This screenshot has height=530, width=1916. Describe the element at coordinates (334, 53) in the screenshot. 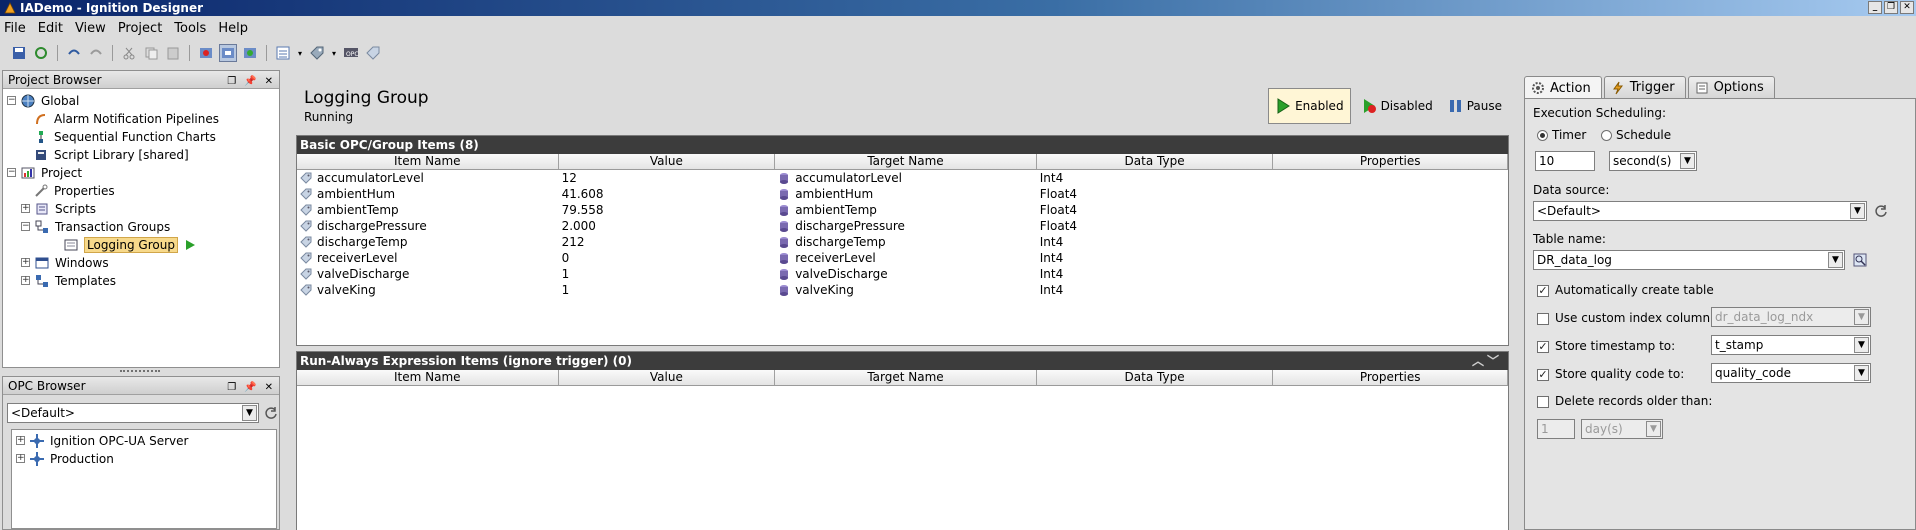

I see `tag-tools-dropdown-button: ▾` at that location.